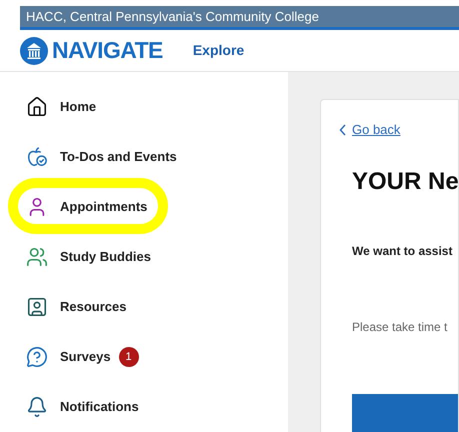 The height and width of the screenshot is (432, 459). I want to click on sidebar-item: Notifications, so click(99, 407).